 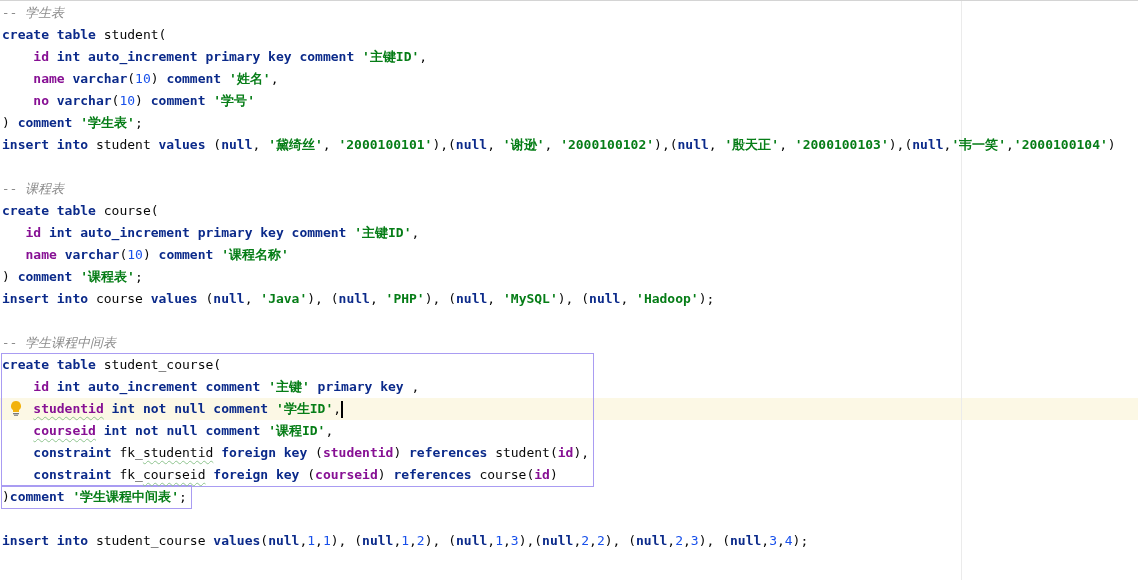 I want to click on code-line: create table student_course(, so click(x=112, y=365).